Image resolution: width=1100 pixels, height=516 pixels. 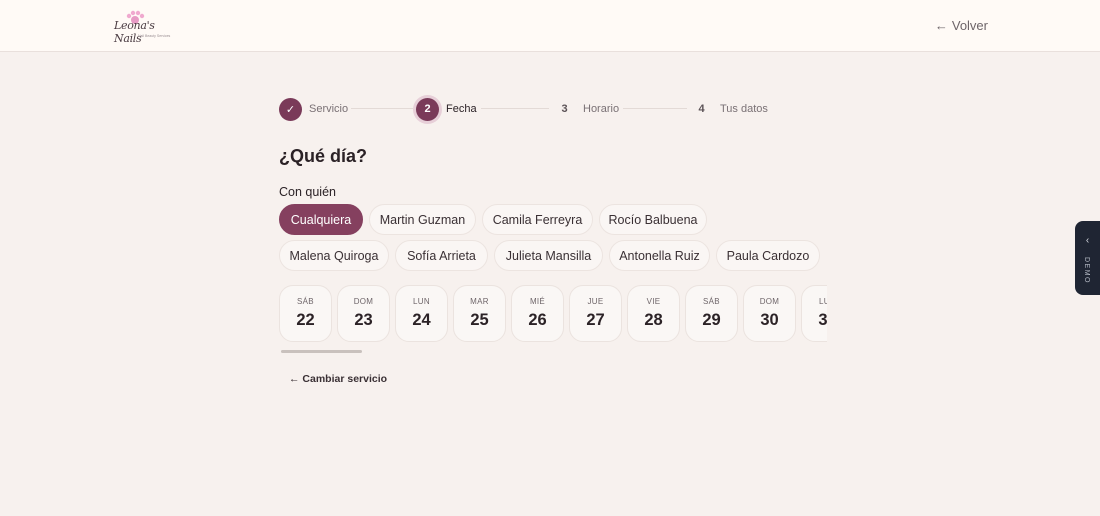 I want to click on demo-label: DEMO, so click(x=1086, y=270).